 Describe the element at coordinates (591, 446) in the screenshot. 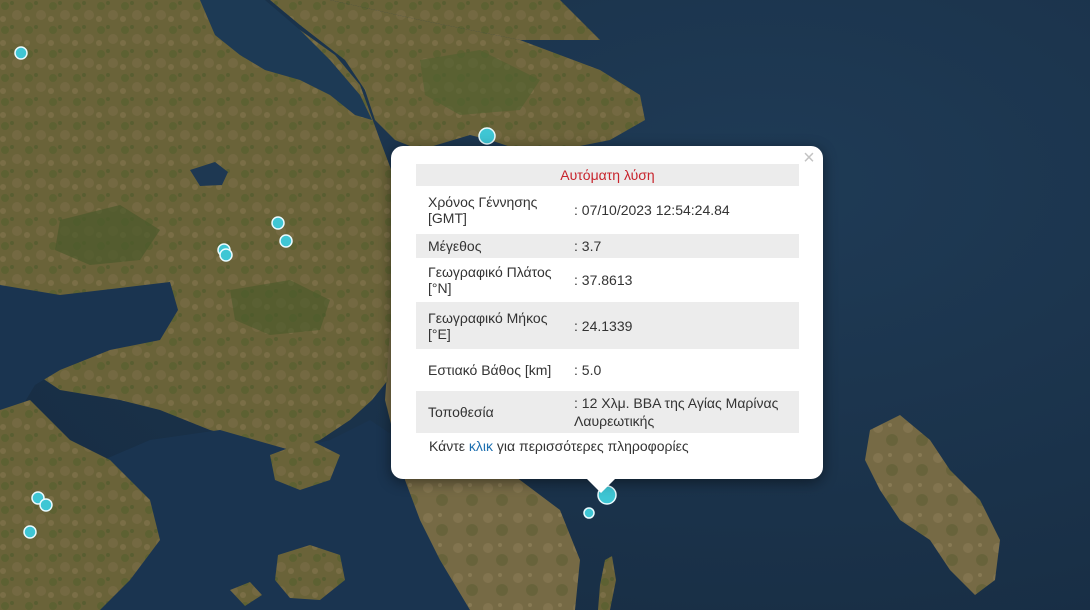

I see `more-info-suffix: για περισσότερες πληροφορίες` at that location.